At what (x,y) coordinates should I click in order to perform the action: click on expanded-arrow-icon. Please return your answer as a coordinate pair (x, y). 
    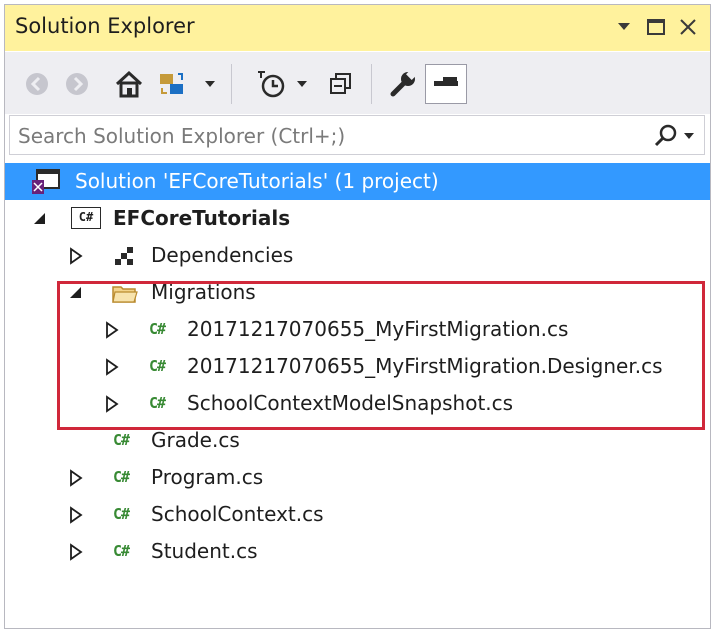
    Looking at the image, I should click on (41, 219).